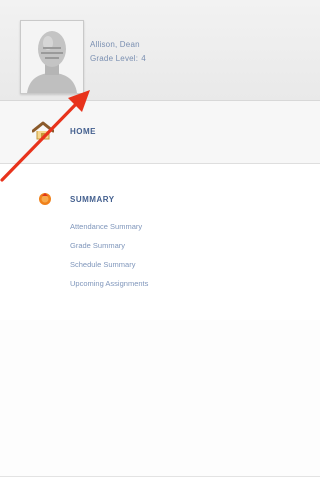  Describe the element at coordinates (83, 131) in the screenshot. I see `nav-home-label: HOME` at that location.